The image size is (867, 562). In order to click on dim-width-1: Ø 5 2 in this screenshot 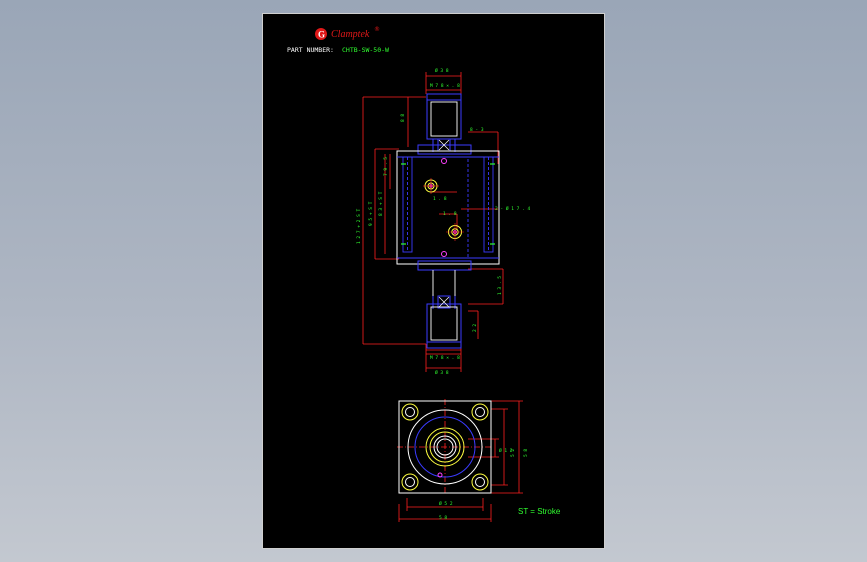, I will do `click(446, 503)`.